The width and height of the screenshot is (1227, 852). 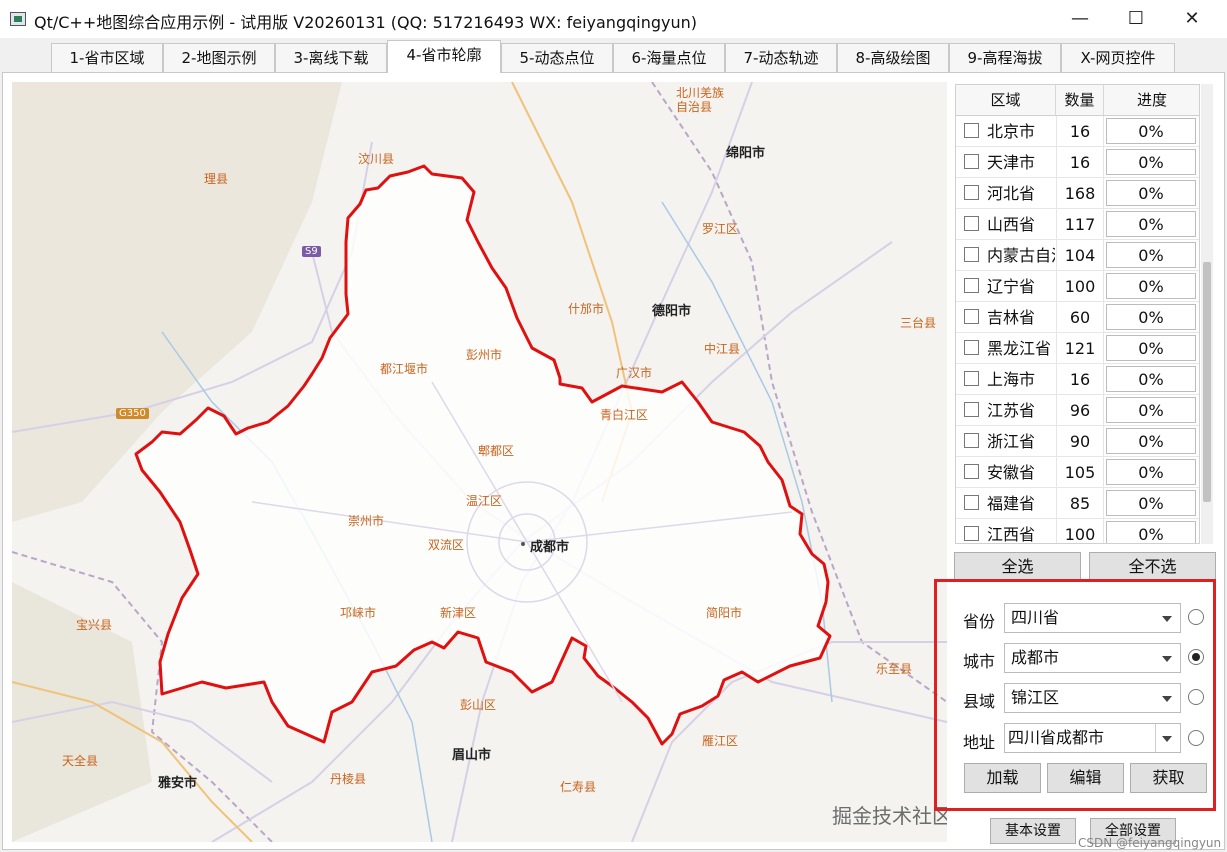 I want to click on table-row: 黑龙江省 121 0%, so click(x=1077, y=348).